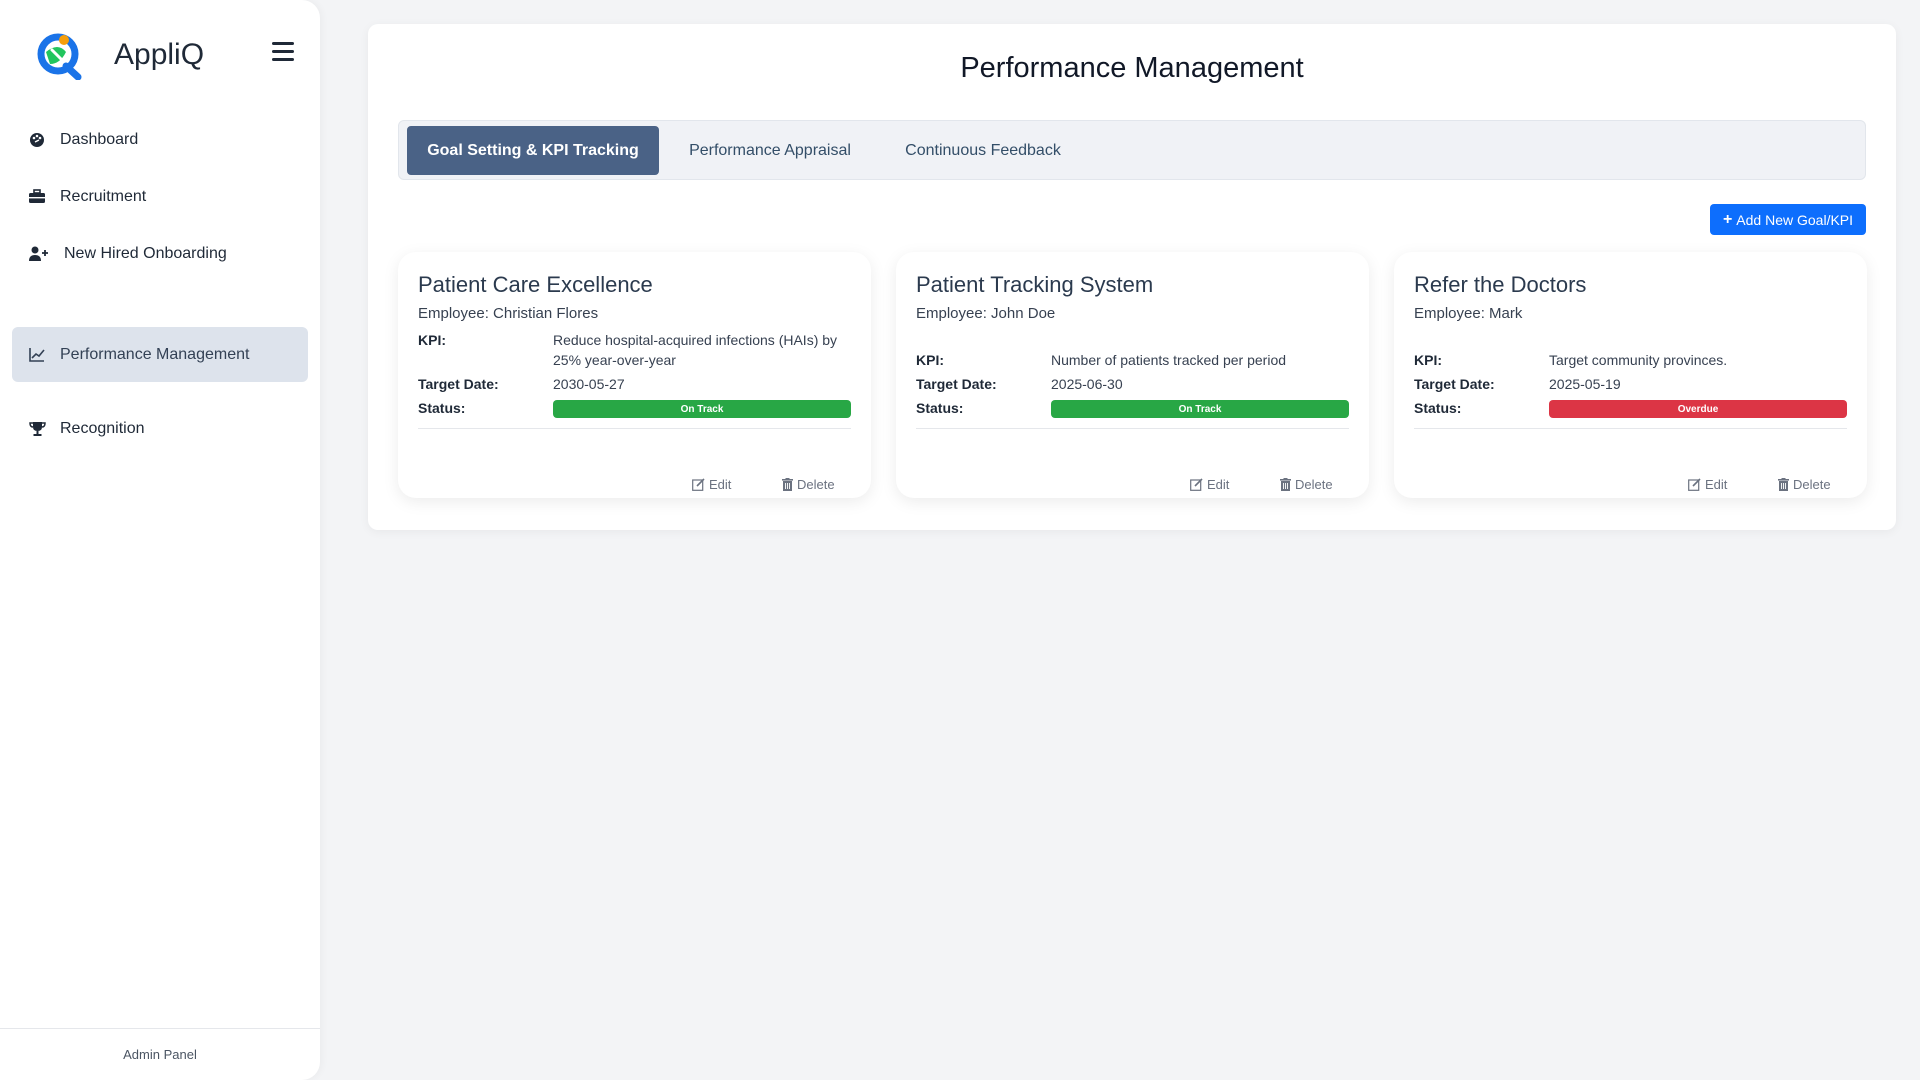  I want to click on add-goal-label: Add New Goal/KPI, so click(1795, 219).